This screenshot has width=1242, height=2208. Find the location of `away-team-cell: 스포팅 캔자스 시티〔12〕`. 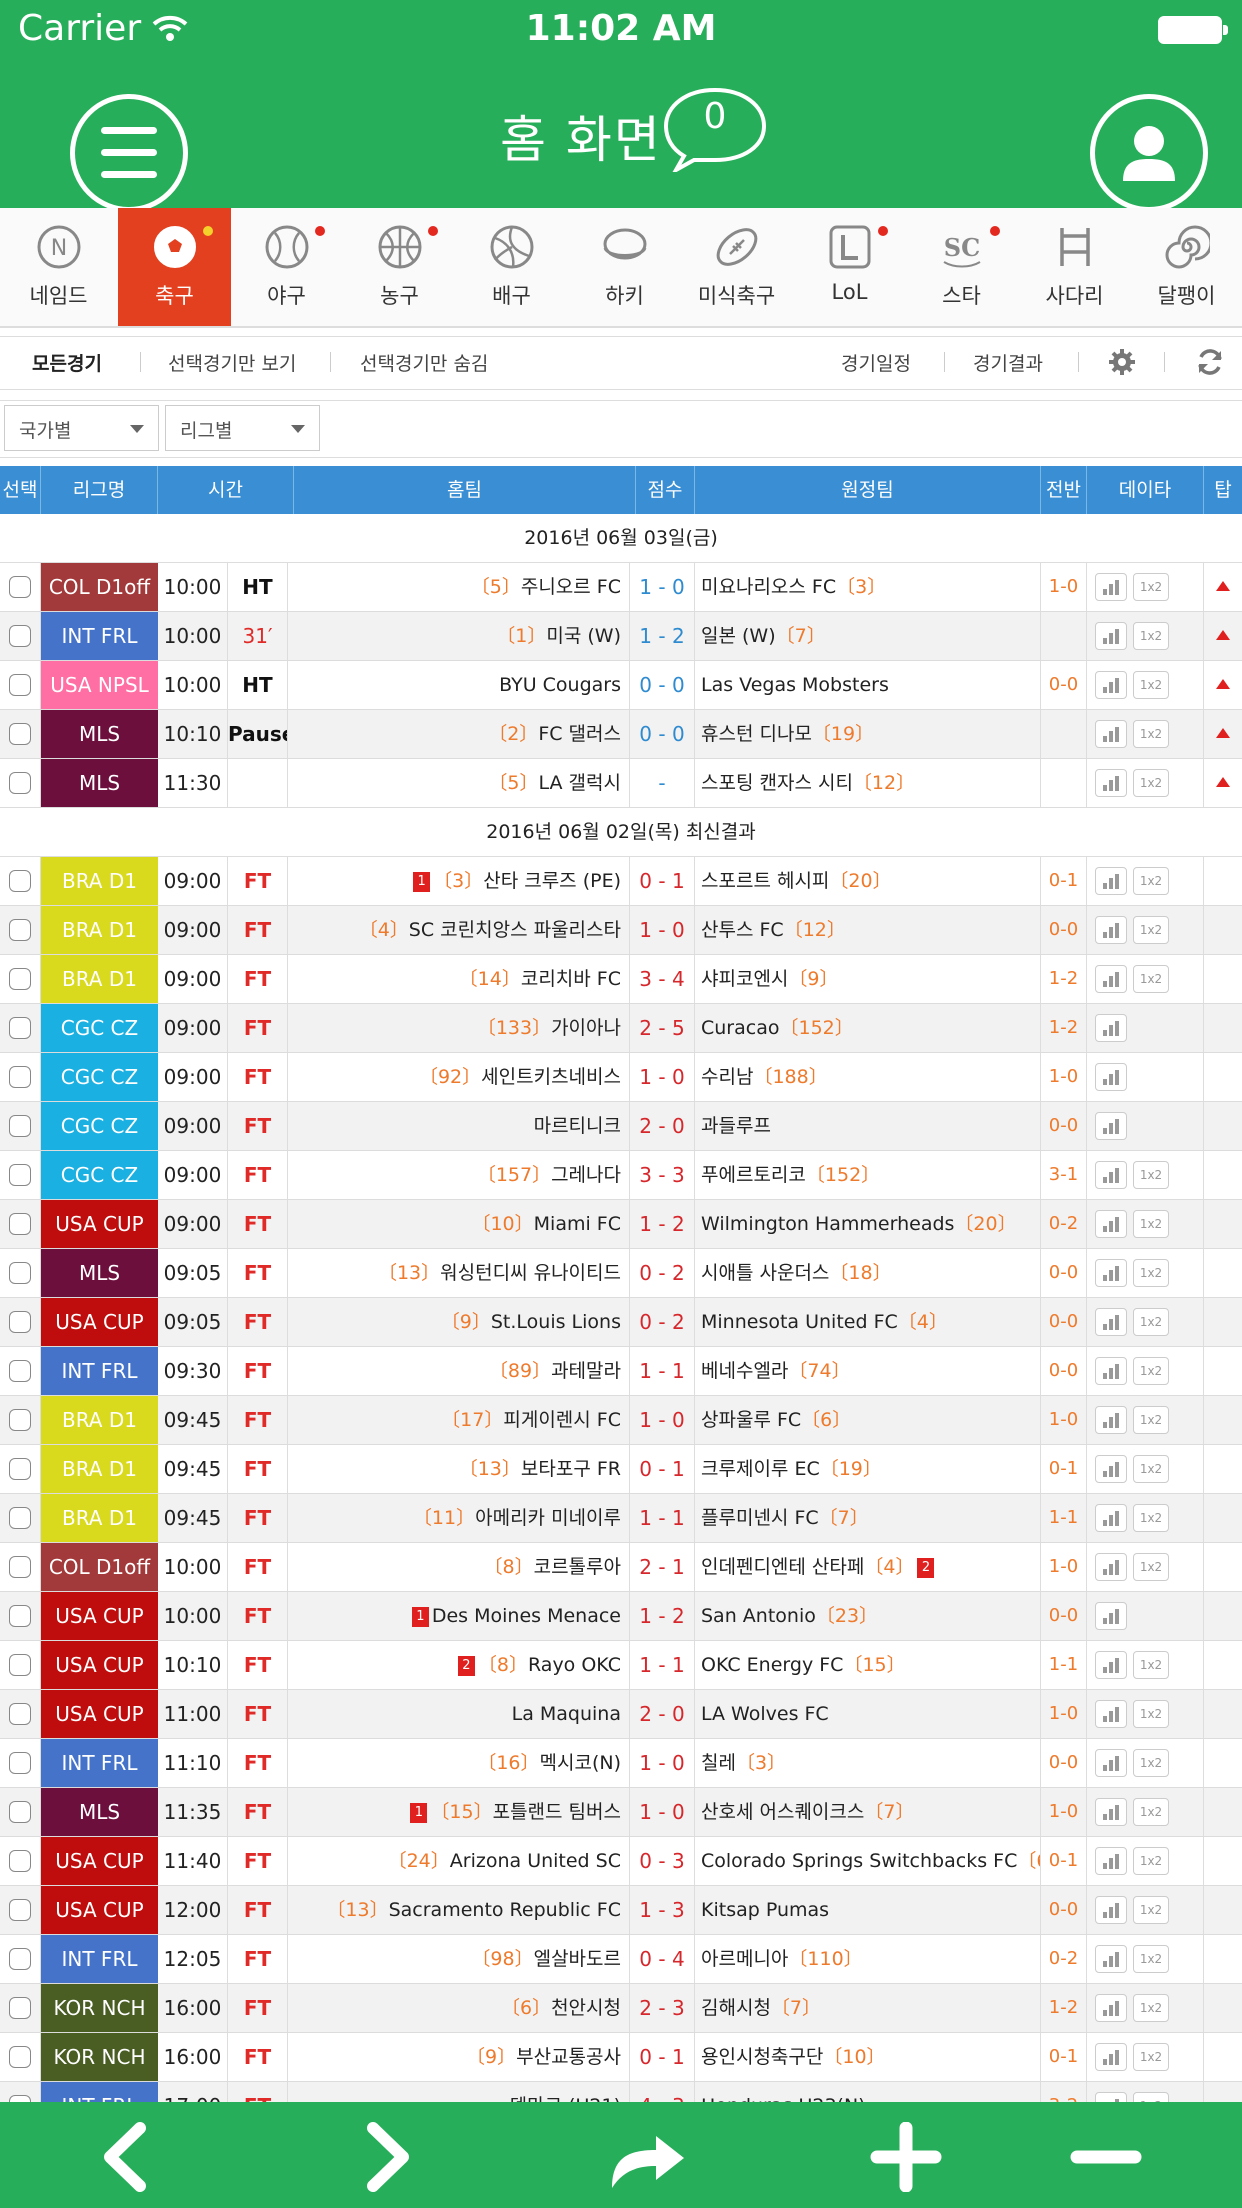

away-team-cell: 스포팅 캔자스 시티〔12〕 is located at coordinates (868, 783).